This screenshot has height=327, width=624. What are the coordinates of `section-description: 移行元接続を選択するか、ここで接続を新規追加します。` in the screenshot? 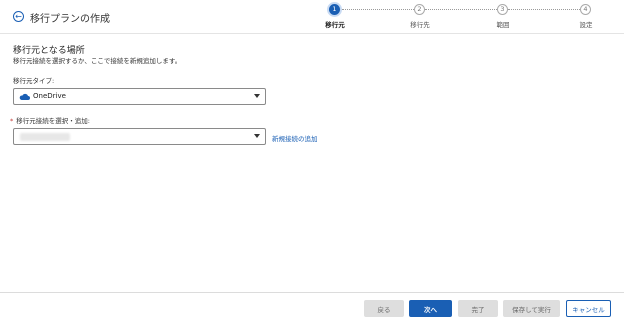 It's located at (97, 61).